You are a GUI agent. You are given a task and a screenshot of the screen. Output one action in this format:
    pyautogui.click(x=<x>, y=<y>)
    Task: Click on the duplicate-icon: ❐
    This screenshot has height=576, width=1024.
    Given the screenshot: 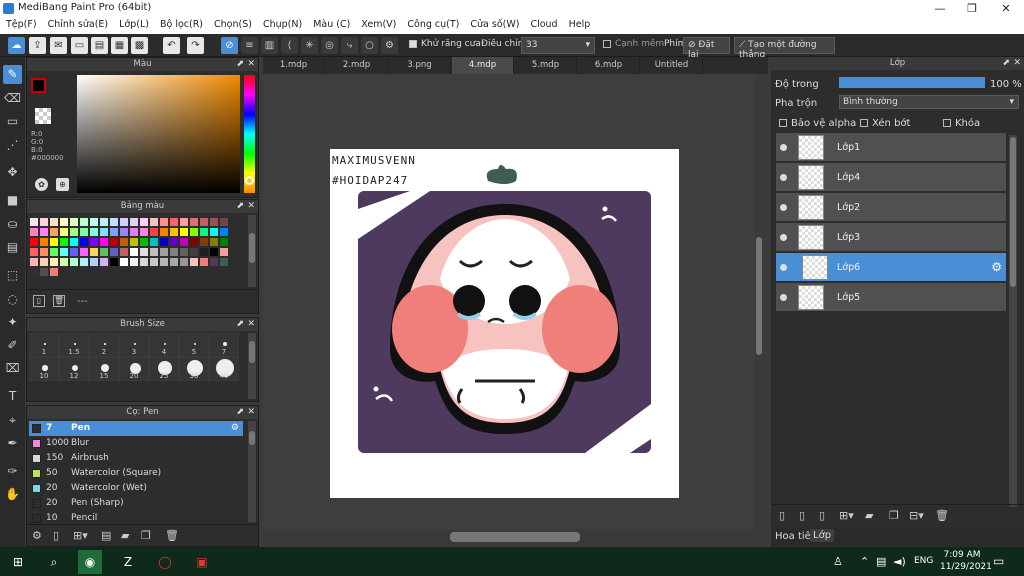 What is the action you would take?
    pyautogui.click(x=894, y=515)
    